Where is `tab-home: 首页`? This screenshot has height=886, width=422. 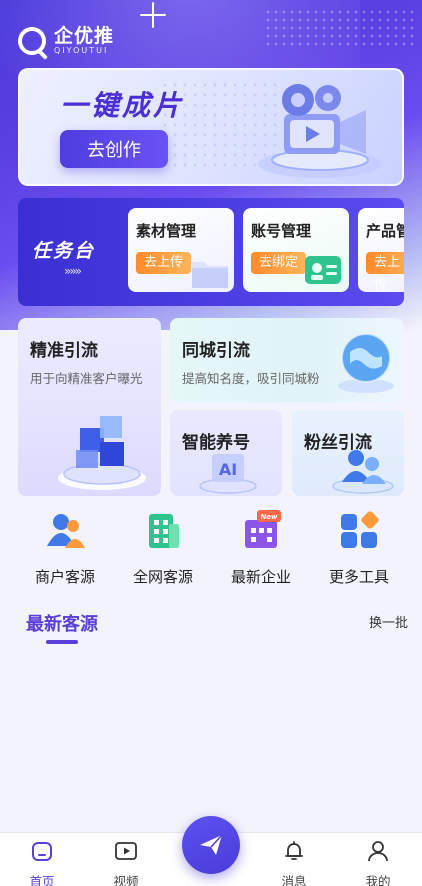 tab-home: 首页 is located at coordinates (42, 862).